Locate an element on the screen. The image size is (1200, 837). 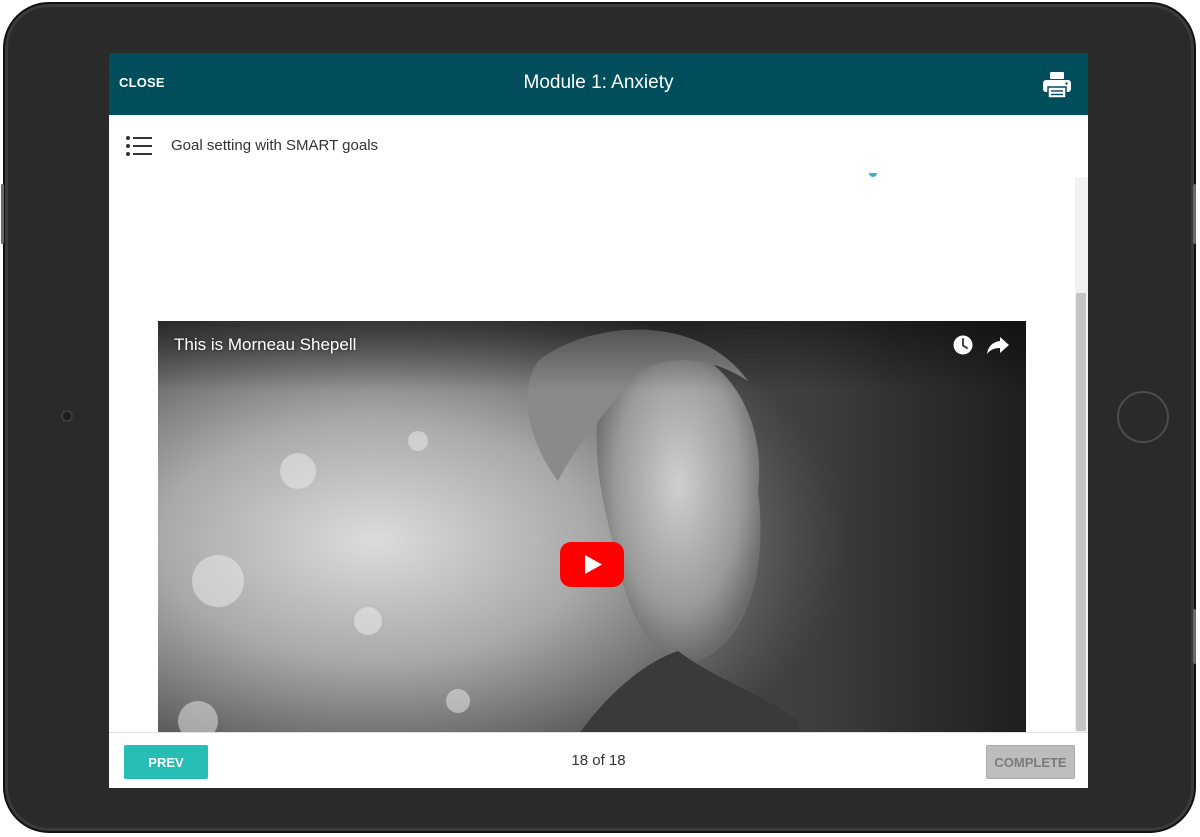
printer-icon is located at coordinates (1057, 85).